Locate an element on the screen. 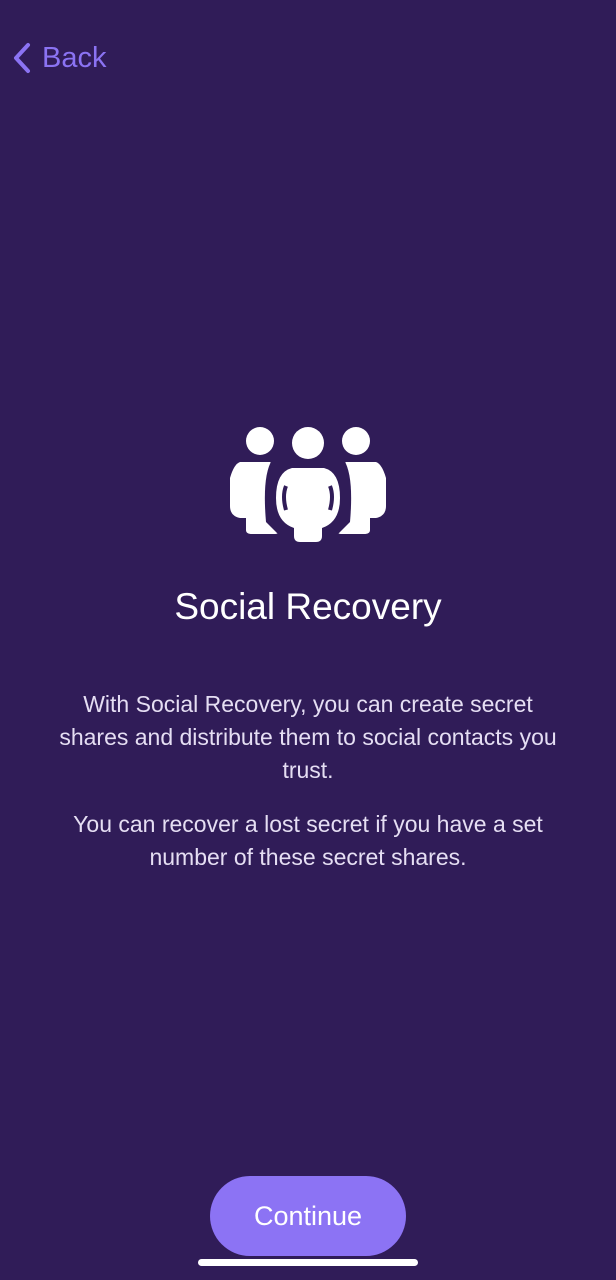 The height and width of the screenshot is (1280, 616). people-group-icon is located at coordinates (308, 485).